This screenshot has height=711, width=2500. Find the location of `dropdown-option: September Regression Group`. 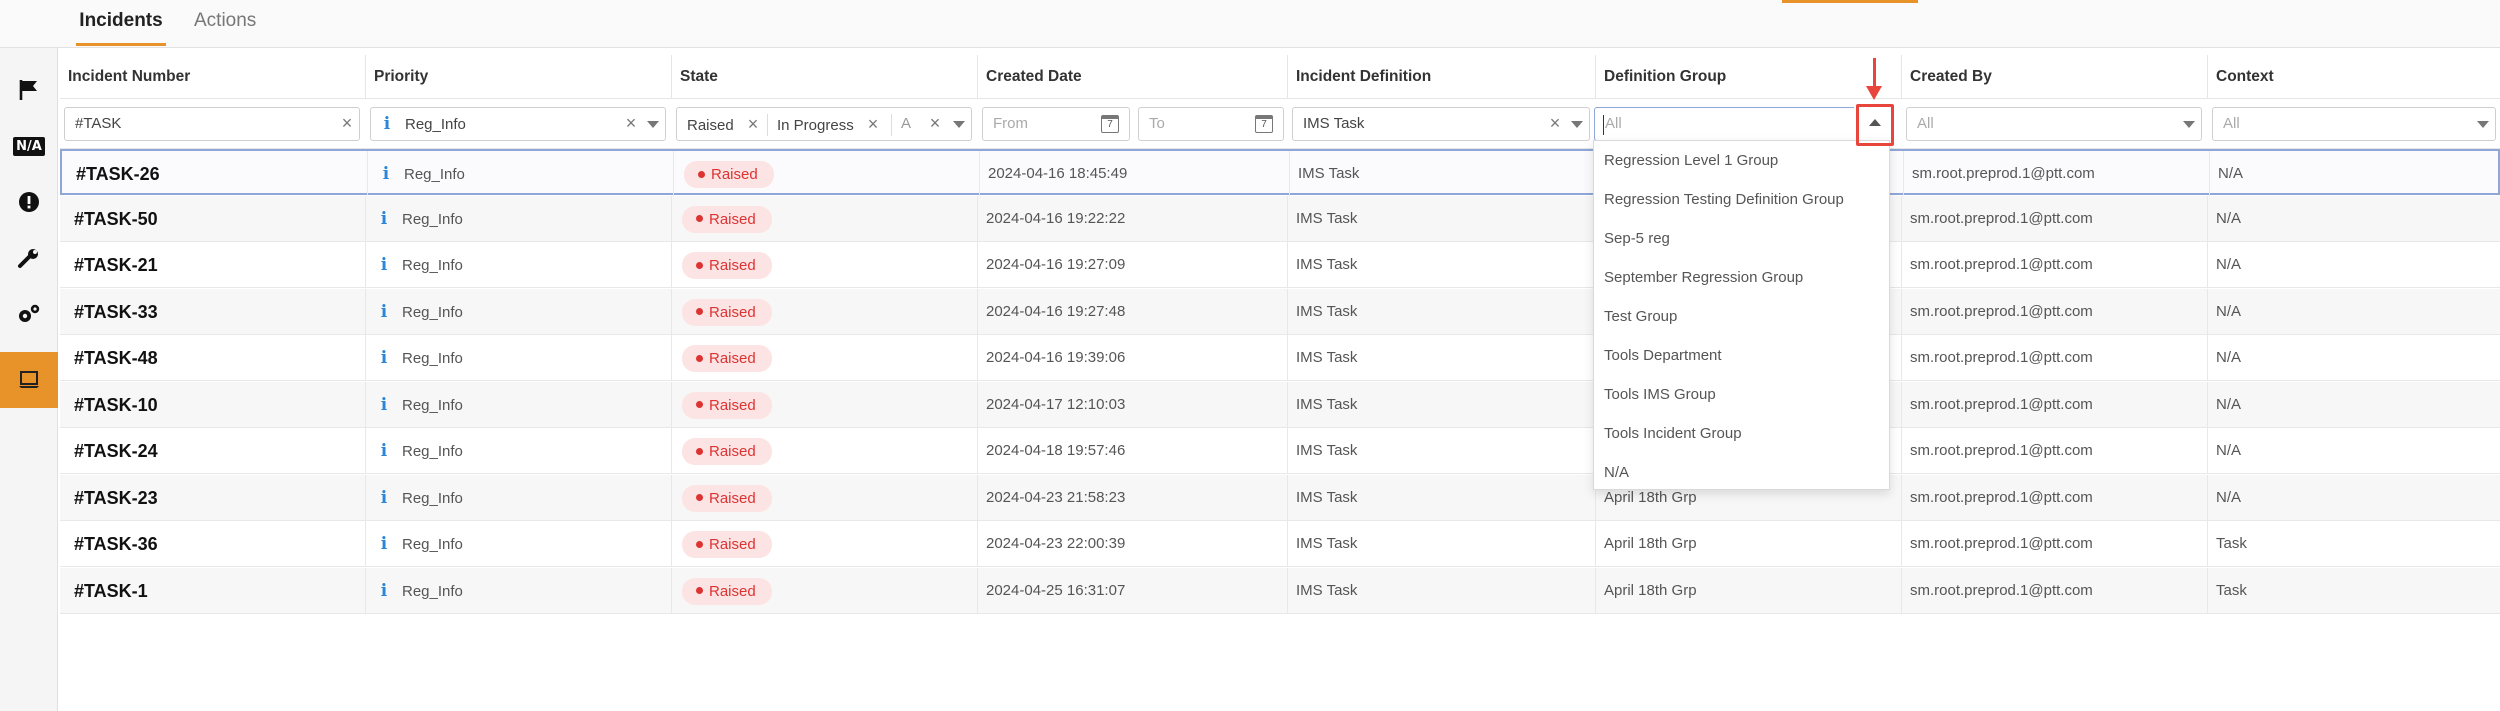

dropdown-option: September Regression Group is located at coordinates (1744, 277).